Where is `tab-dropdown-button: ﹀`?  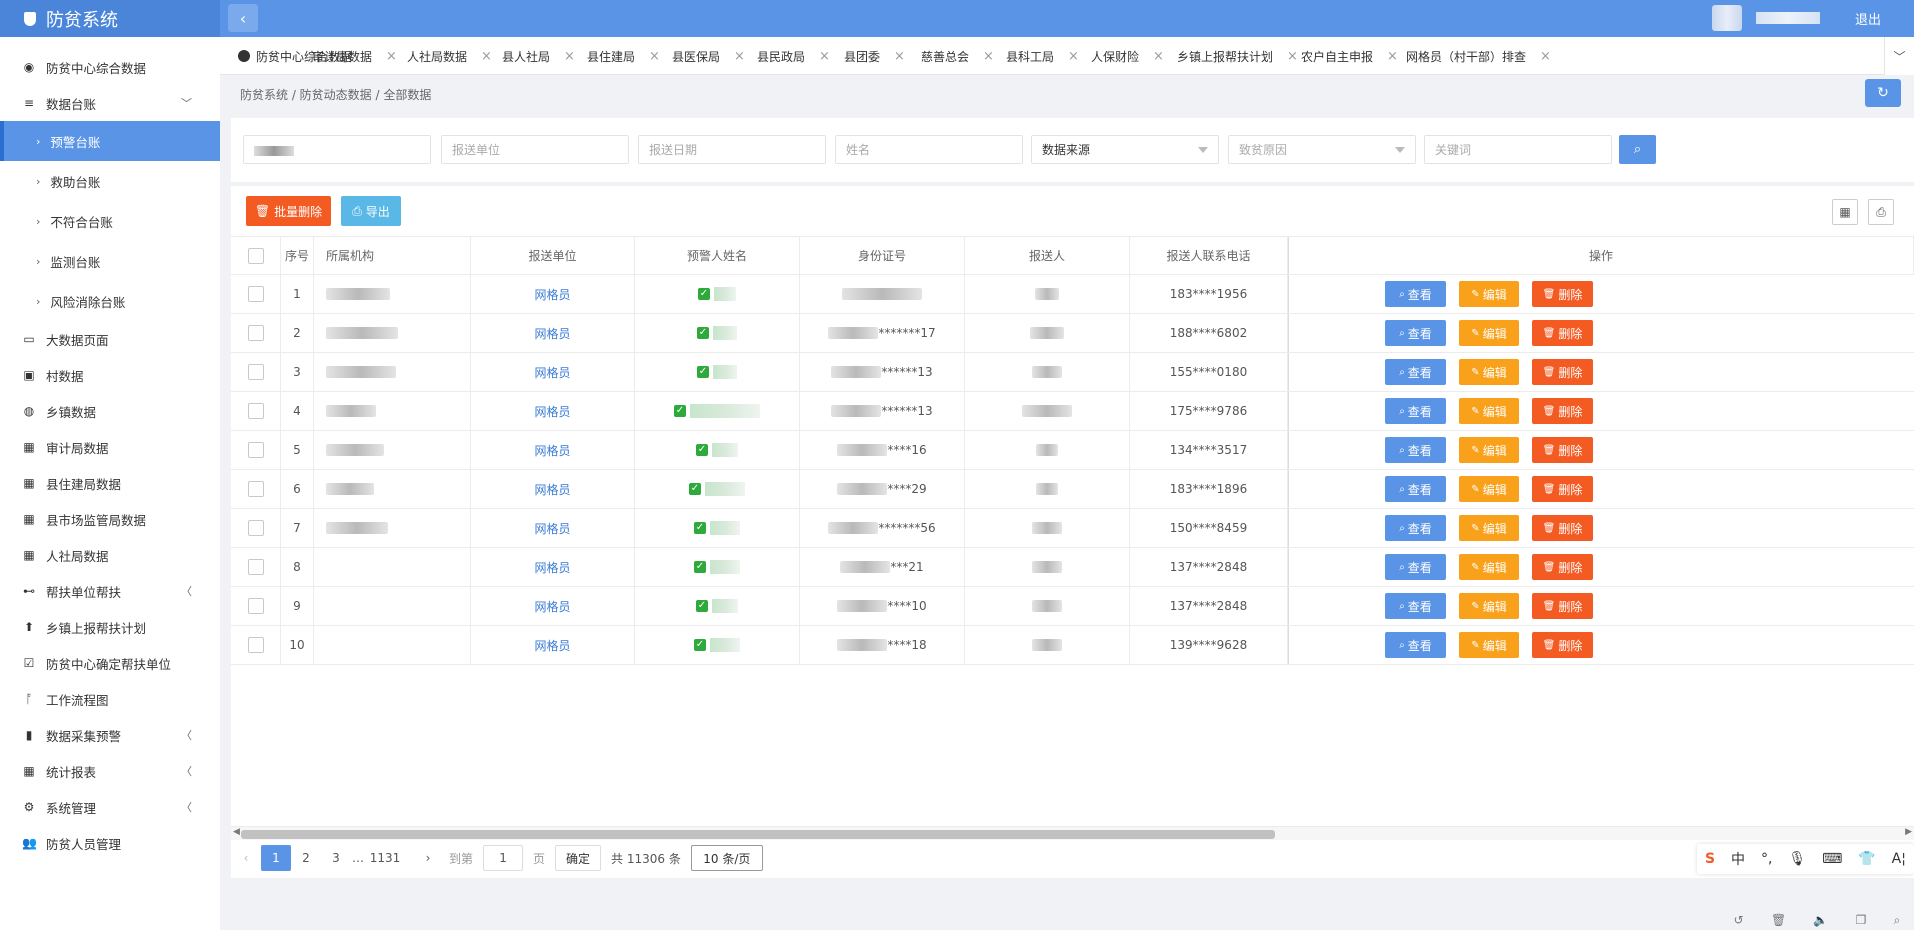 tab-dropdown-button: ﹀ is located at coordinates (1899, 56).